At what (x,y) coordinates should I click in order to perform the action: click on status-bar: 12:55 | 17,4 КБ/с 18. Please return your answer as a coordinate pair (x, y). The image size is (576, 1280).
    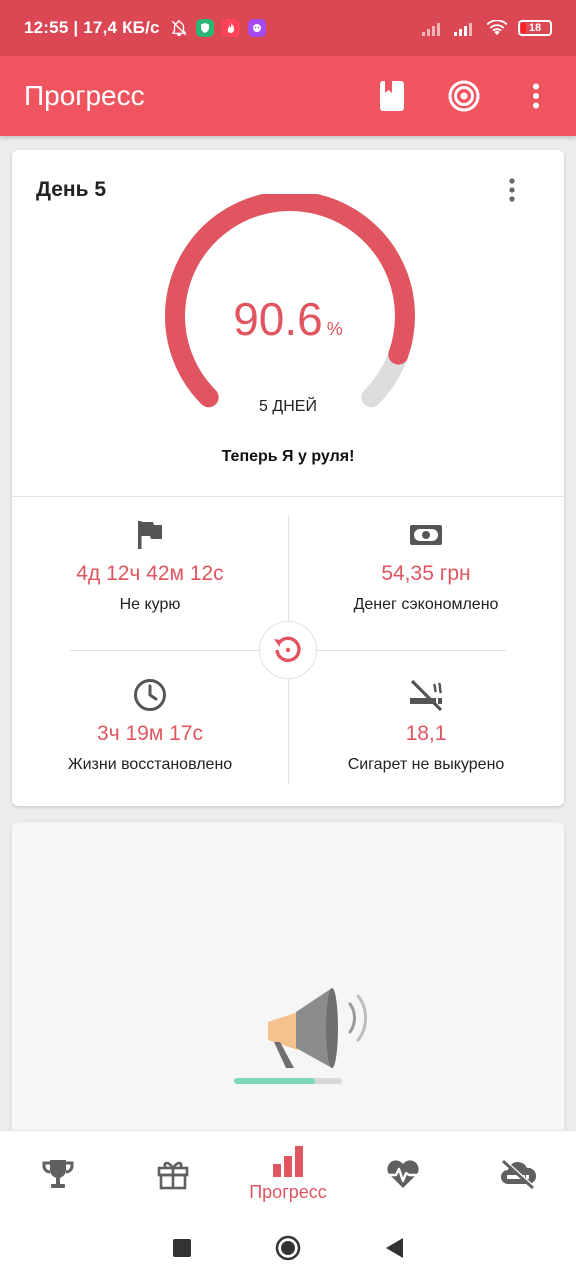
    Looking at the image, I should click on (288, 28).